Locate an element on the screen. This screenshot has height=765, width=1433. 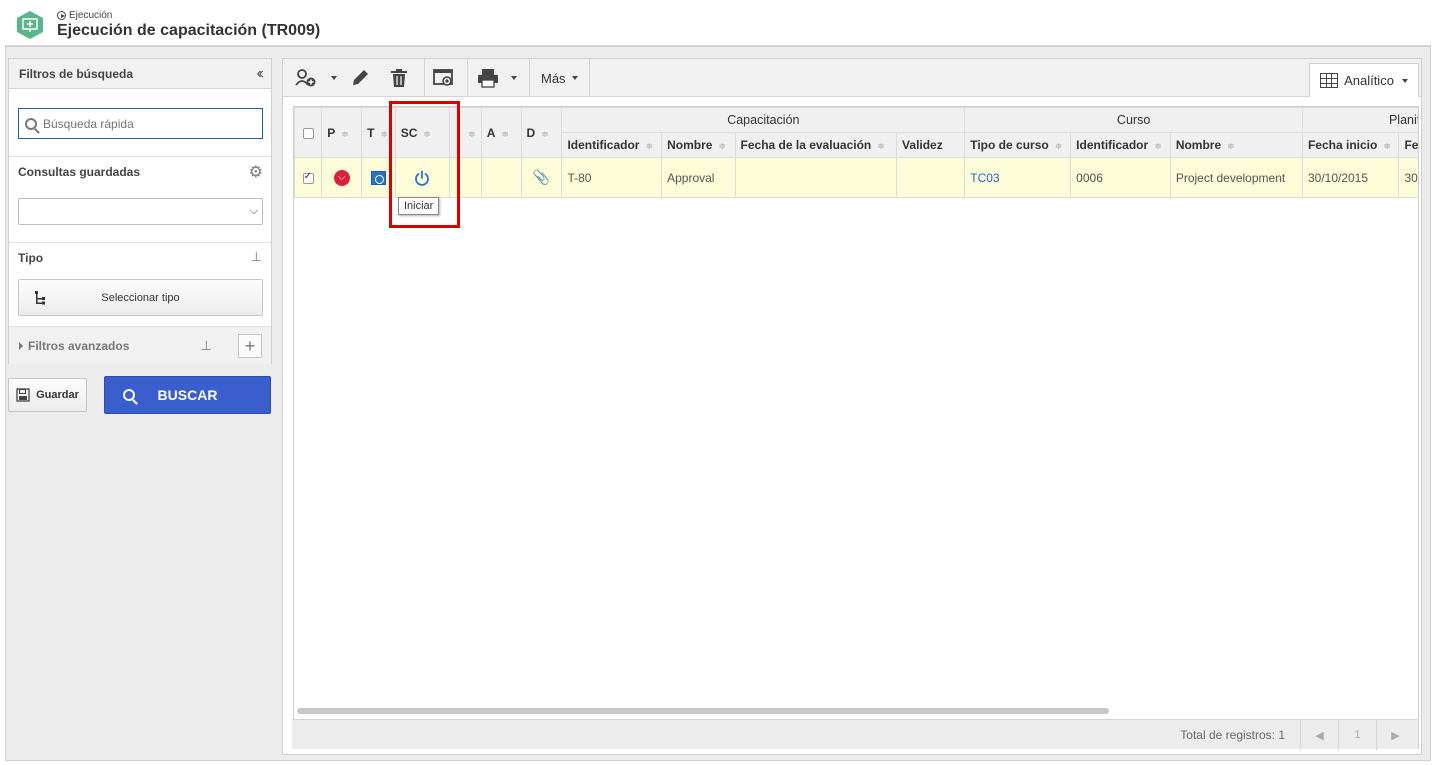
fecha-inicio-cell: 30/10/2015 is located at coordinates (1350, 177).